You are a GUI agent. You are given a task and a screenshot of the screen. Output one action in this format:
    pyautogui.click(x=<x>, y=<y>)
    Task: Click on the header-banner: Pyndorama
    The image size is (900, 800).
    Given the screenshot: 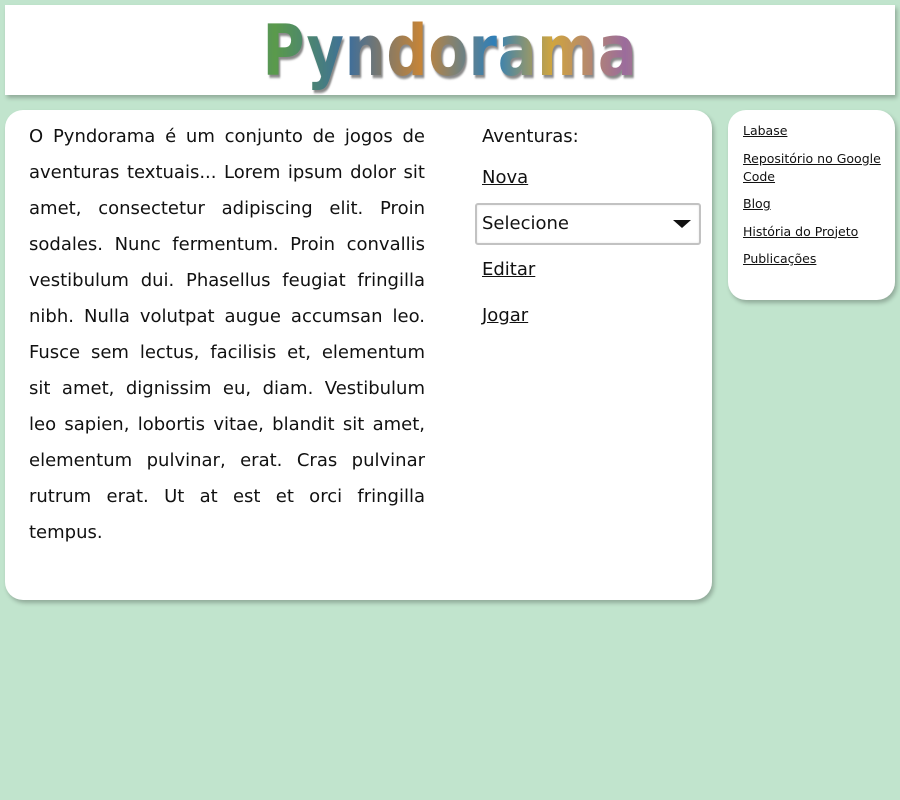 What is the action you would take?
    pyautogui.click(x=450, y=50)
    